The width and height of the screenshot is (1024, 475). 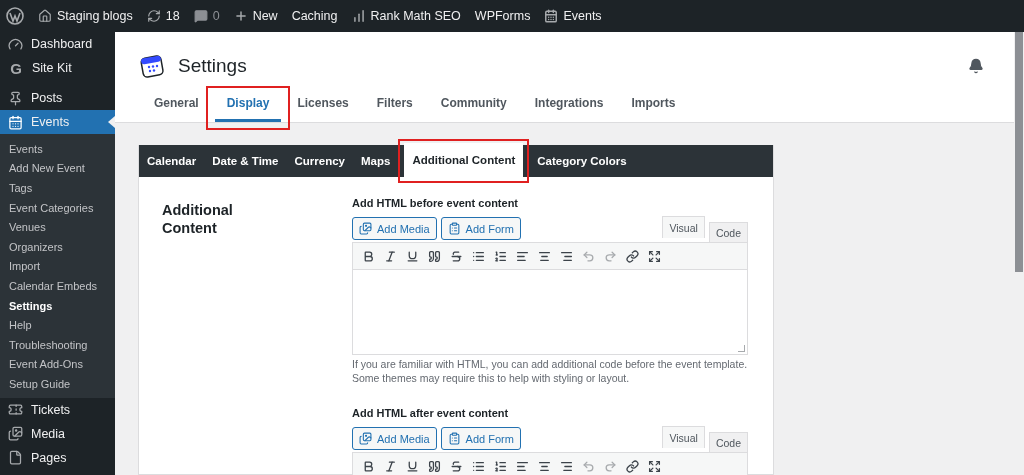 What do you see at coordinates (57, 149) in the screenshot?
I see `submenu-item: Events` at bounding box center [57, 149].